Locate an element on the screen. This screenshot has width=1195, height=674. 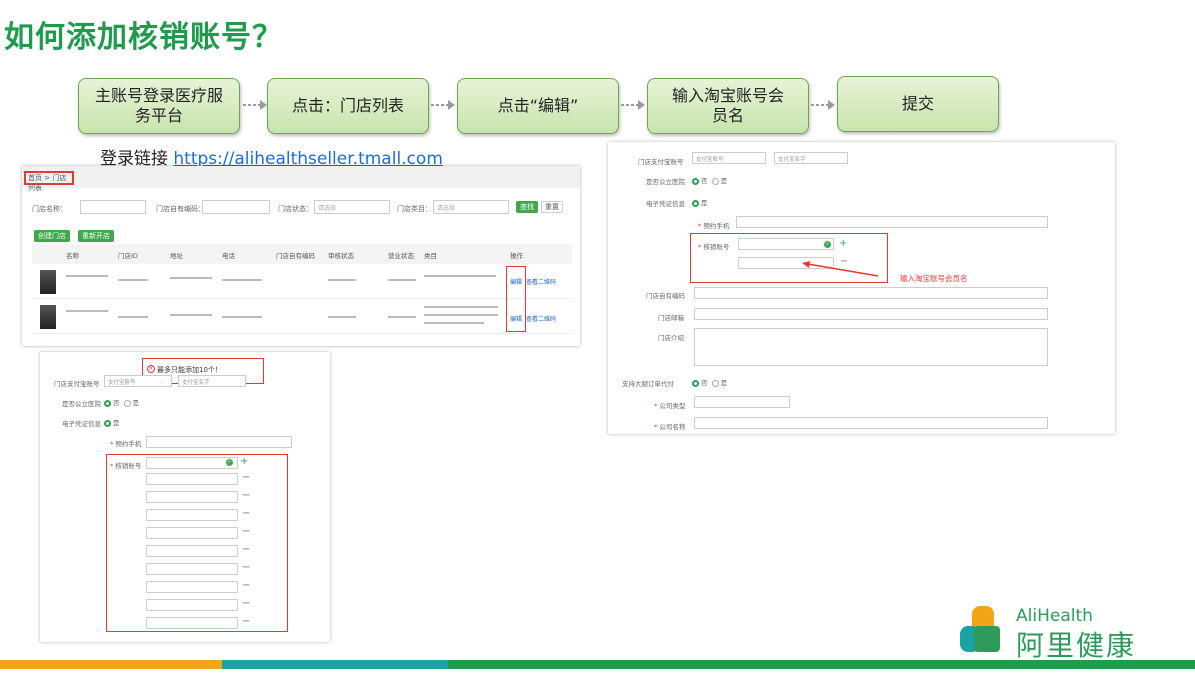
filter-category-select: 请选择 is located at coordinates (471, 207).